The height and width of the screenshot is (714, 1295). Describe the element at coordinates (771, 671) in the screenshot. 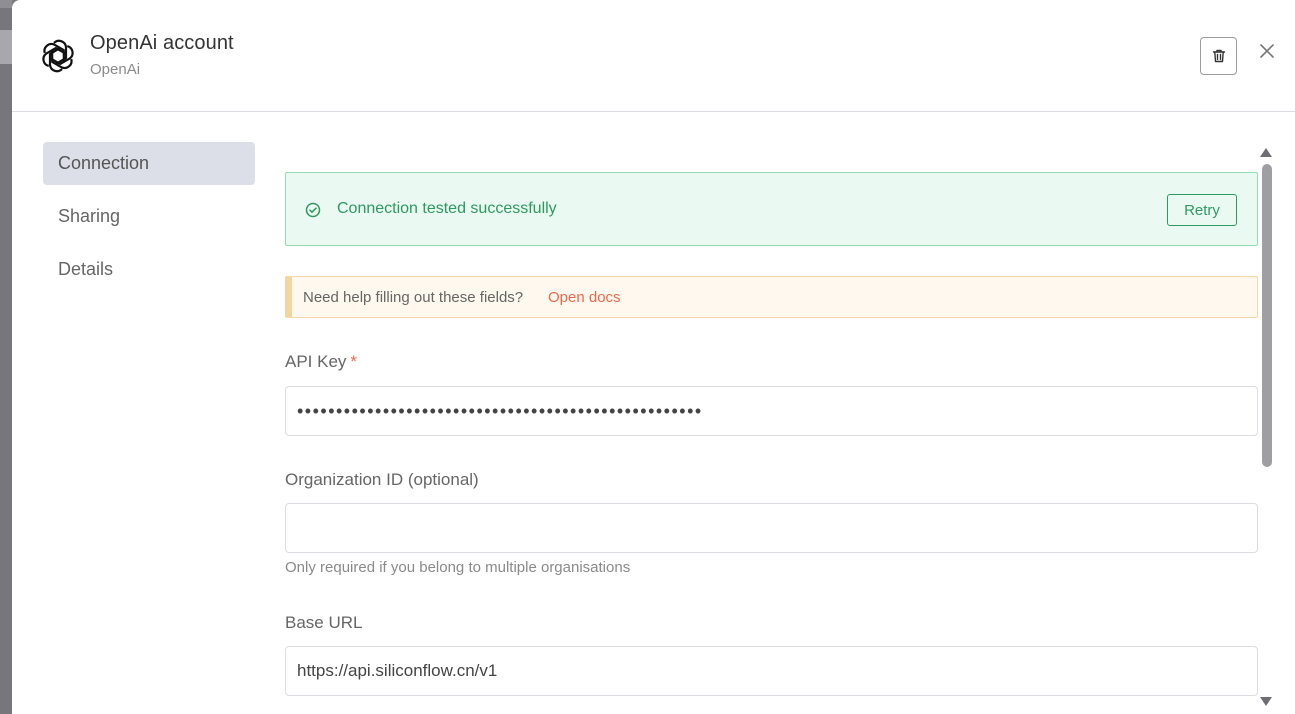

I see `base-url-input` at that location.